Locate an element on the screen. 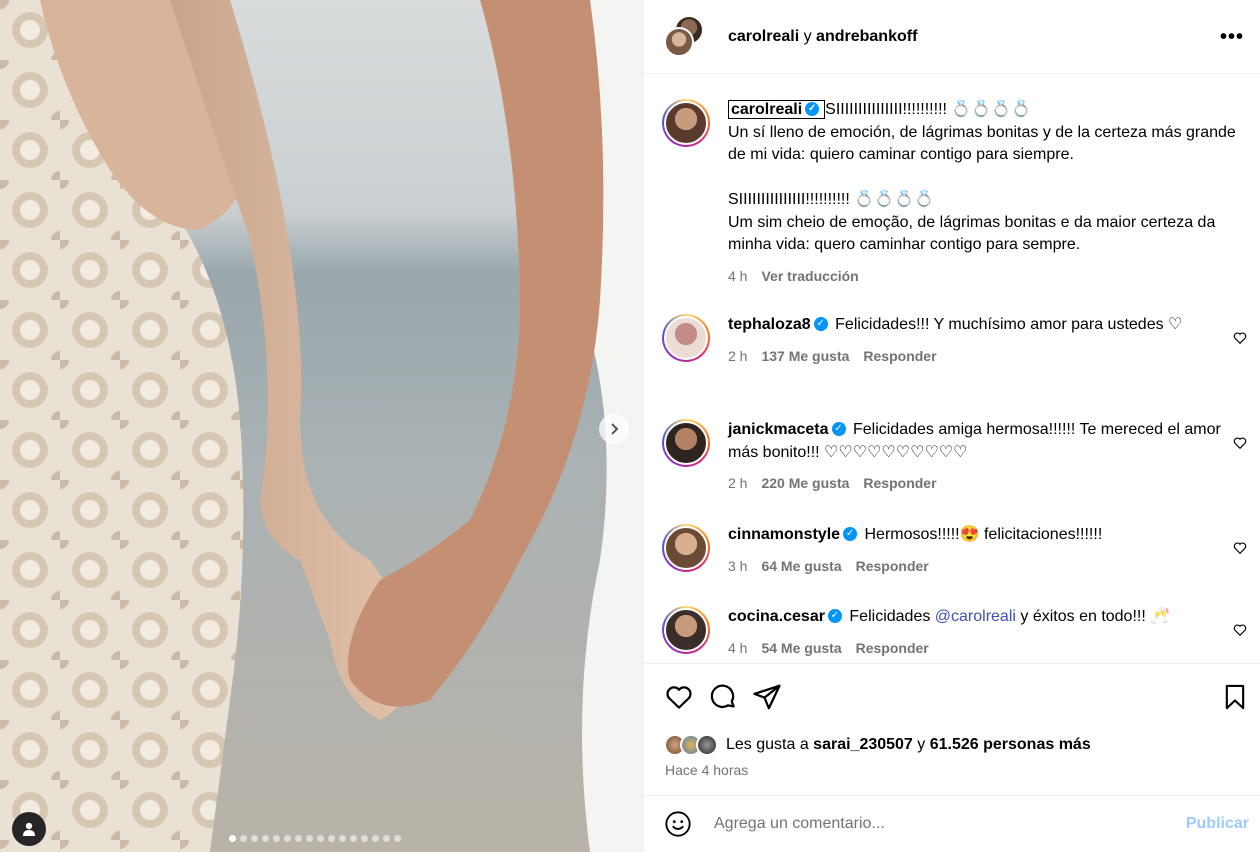  collab-avatars is located at coordinates (685, 36).